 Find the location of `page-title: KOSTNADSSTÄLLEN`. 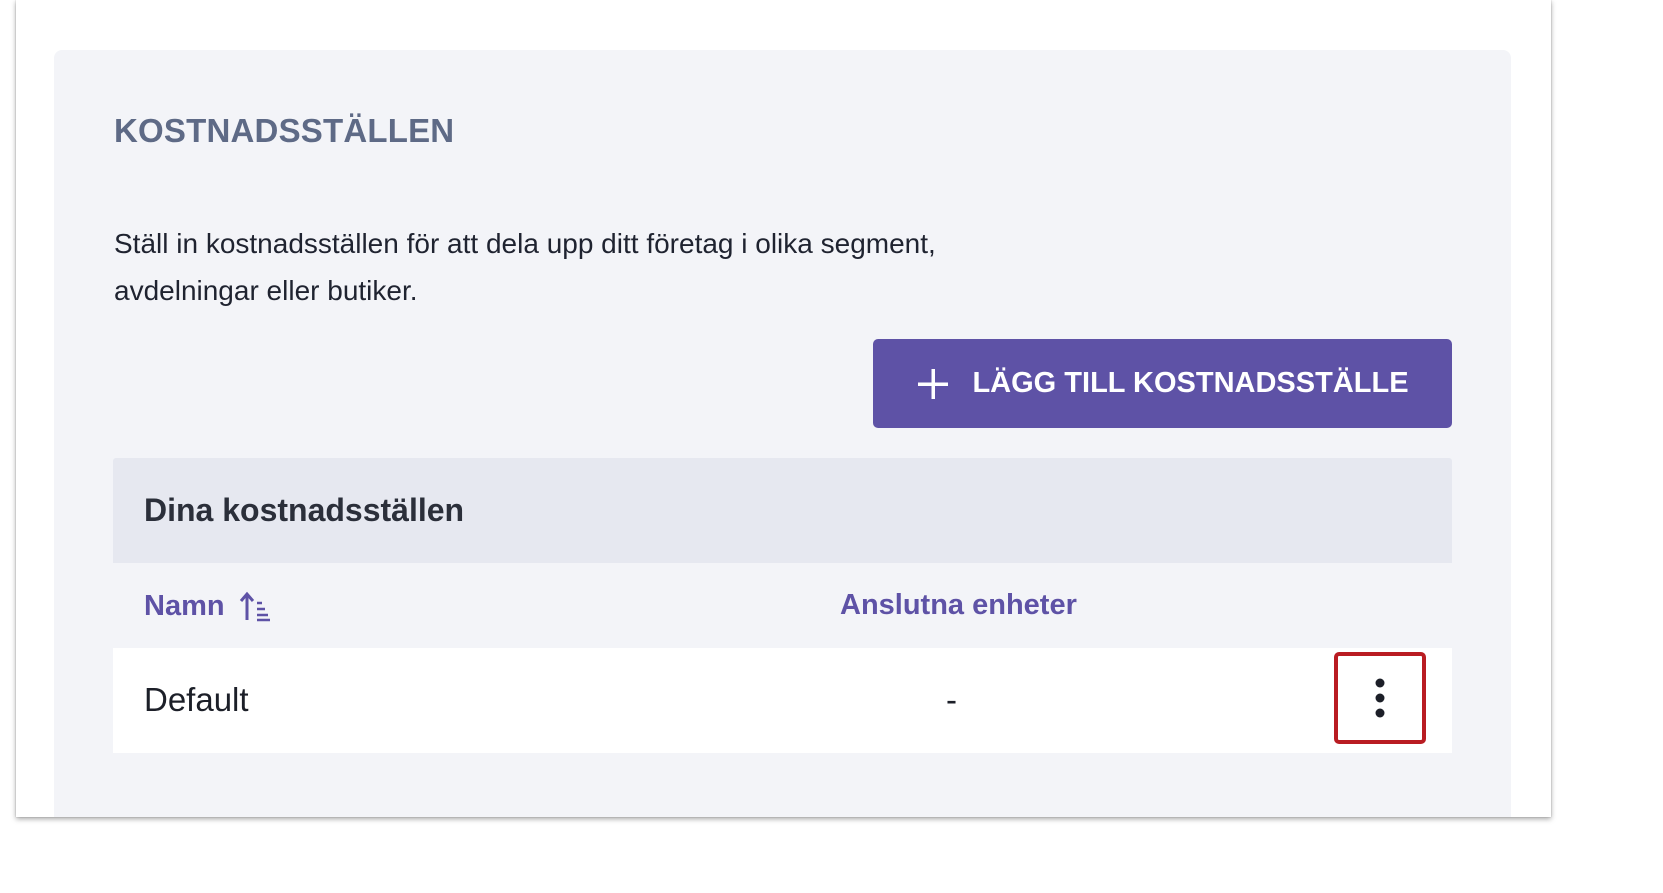

page-title: KOSTNADSSTÄLLEN is located at coordinates (284, 130).